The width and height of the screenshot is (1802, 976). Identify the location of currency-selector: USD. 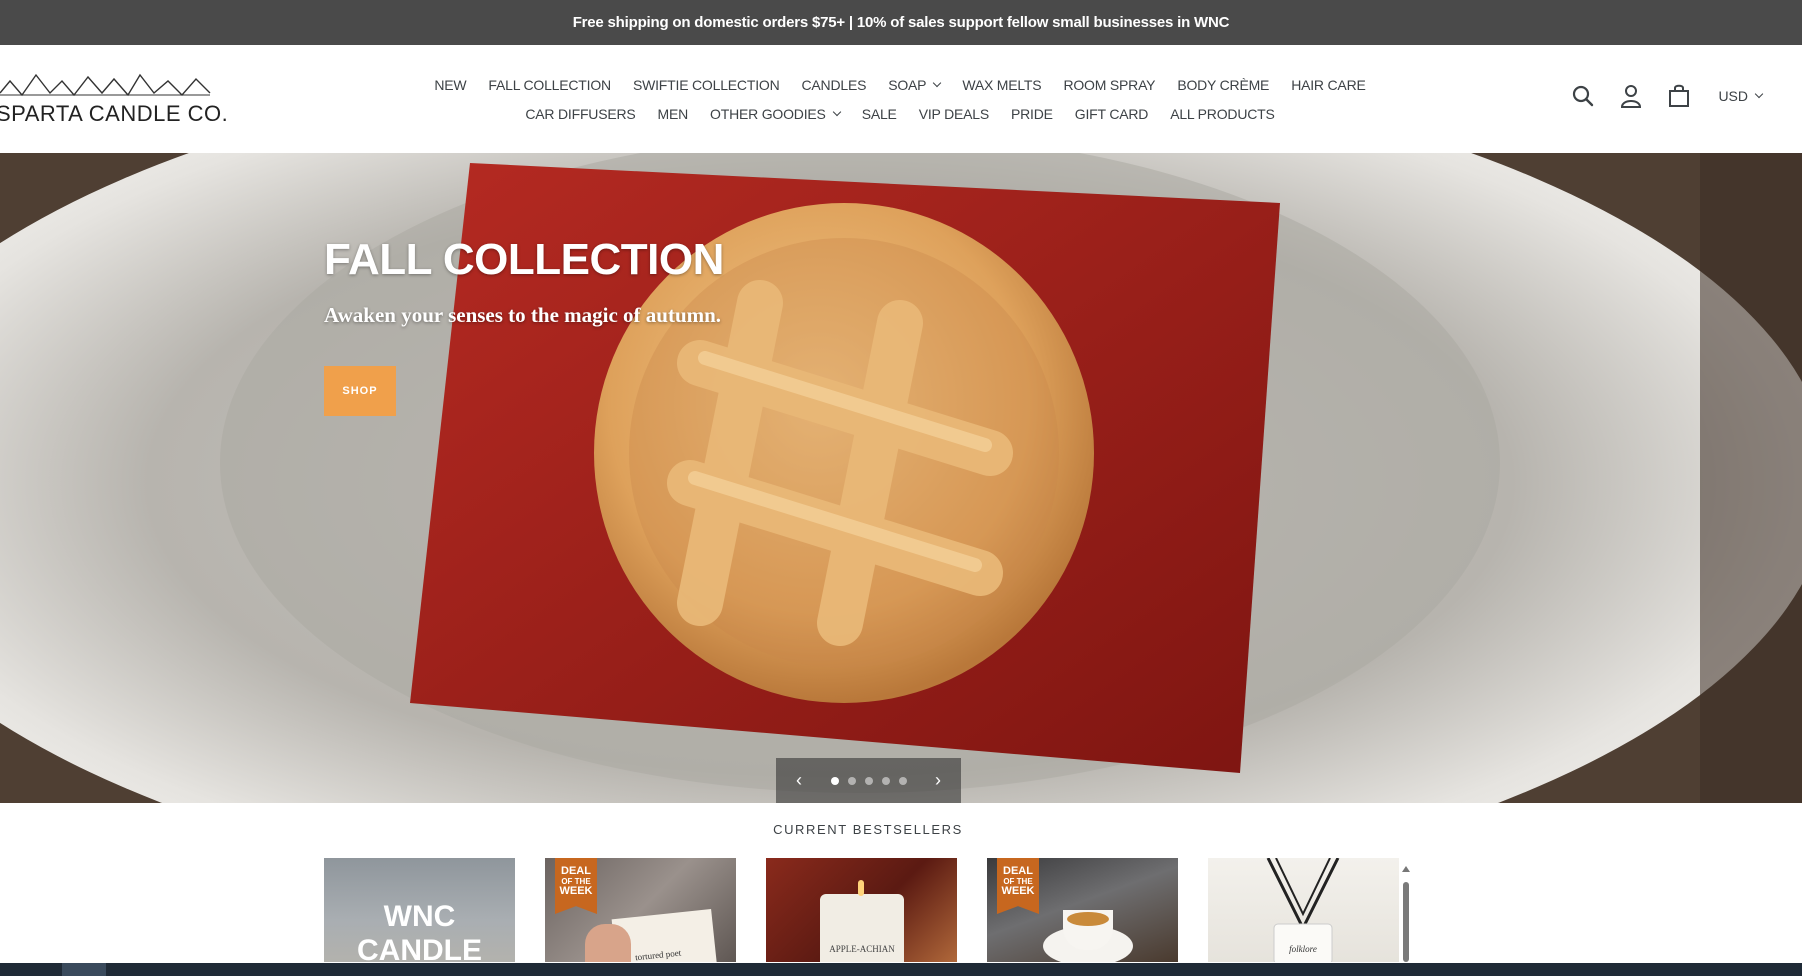
(1741, 96).